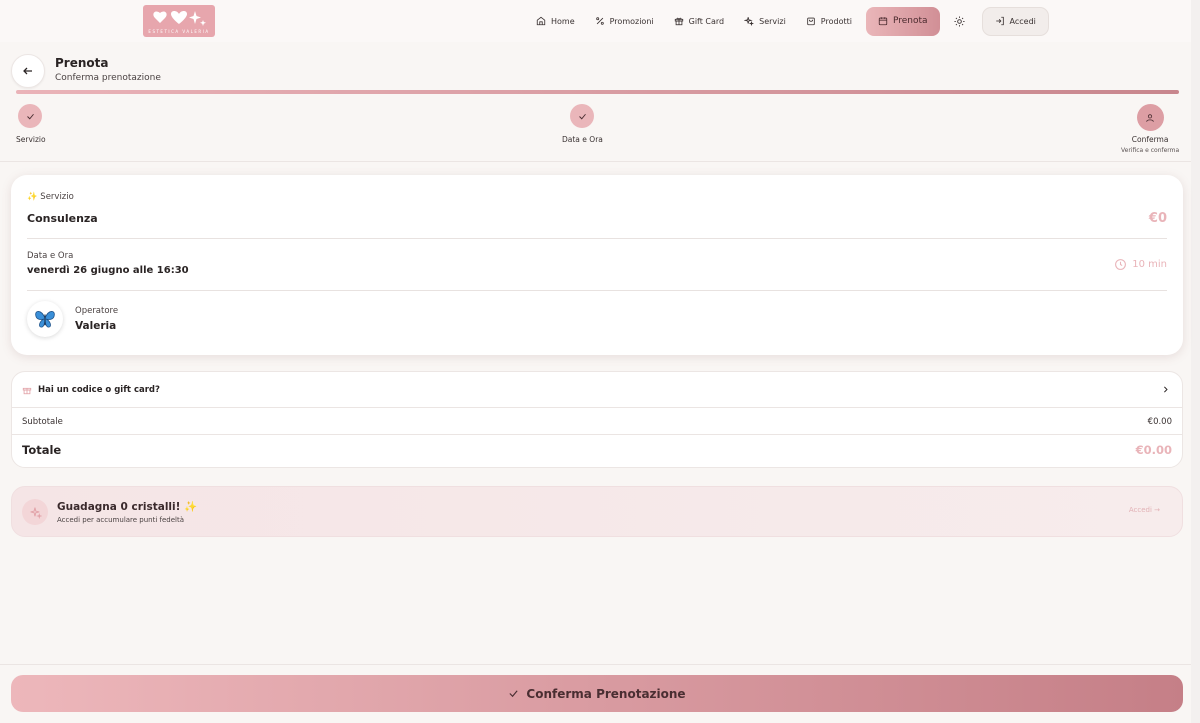  Describe the element at coordinates (97, 311) in the screenshot. I see `operator-label: Operatore` at that location.